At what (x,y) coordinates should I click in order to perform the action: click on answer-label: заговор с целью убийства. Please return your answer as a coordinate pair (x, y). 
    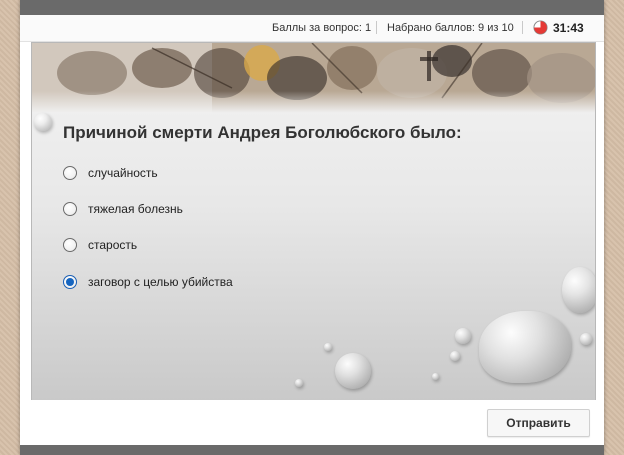
    Looking at the image, I should click on (160, 282).